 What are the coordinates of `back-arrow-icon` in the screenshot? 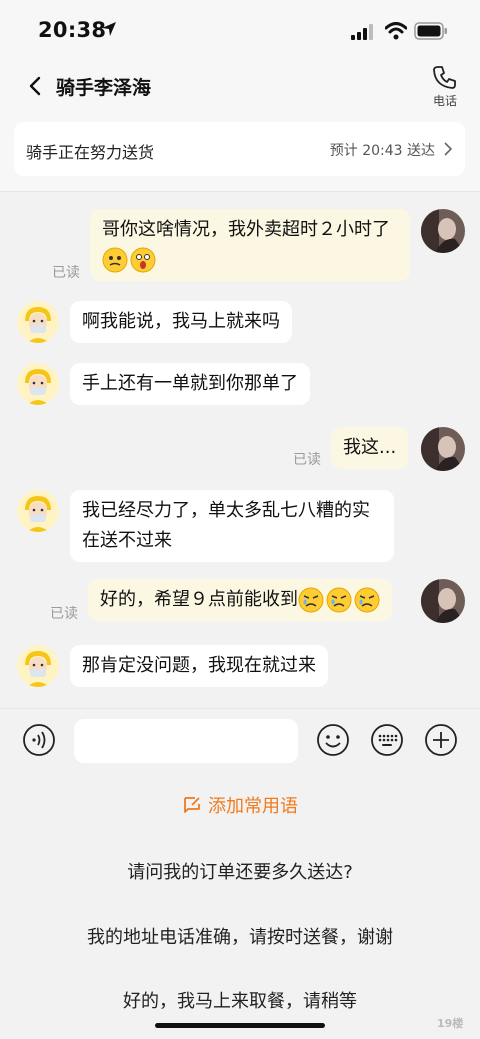 It's located at (36, 86).